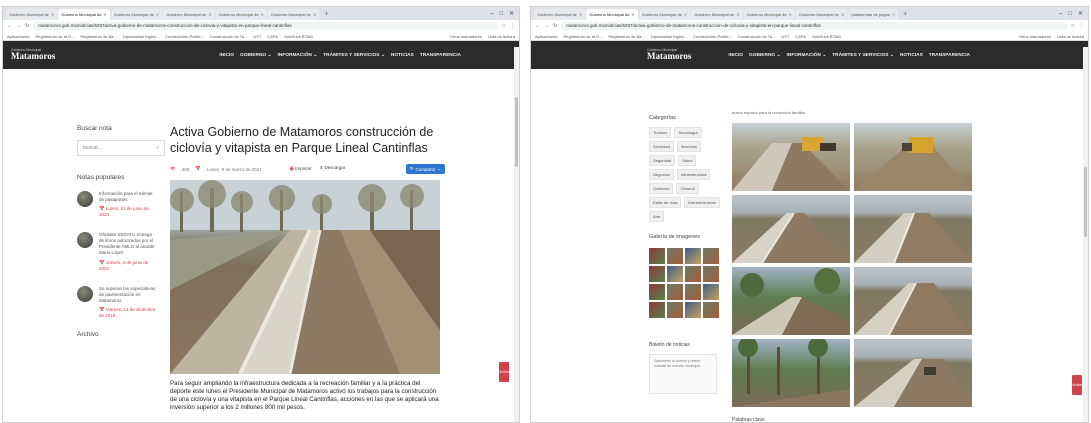  I want to click on share-button: ⟳ Compartir ⌄, so click(425, 169).